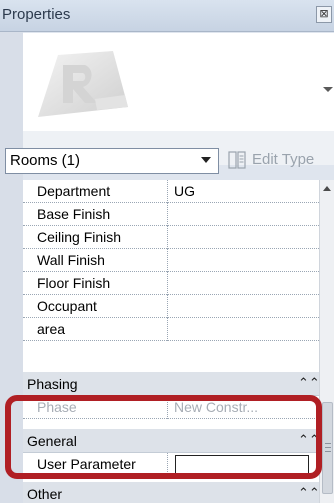 This screenshot has width=334, height=503. Describe the element at coordinates (112, 161) in the screenshot. I see `type-selector-dropdown: Rooms (1)` at that location.